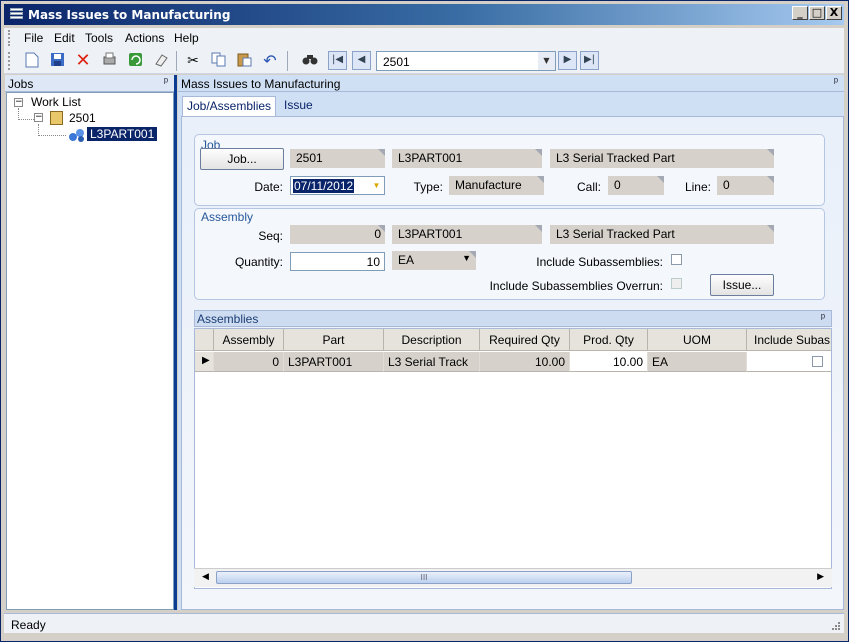 This screenshot has height=642, width=849. Describe the element at coordinates (9, 38) in the screenshot. I see `menubar-grip` at that location.